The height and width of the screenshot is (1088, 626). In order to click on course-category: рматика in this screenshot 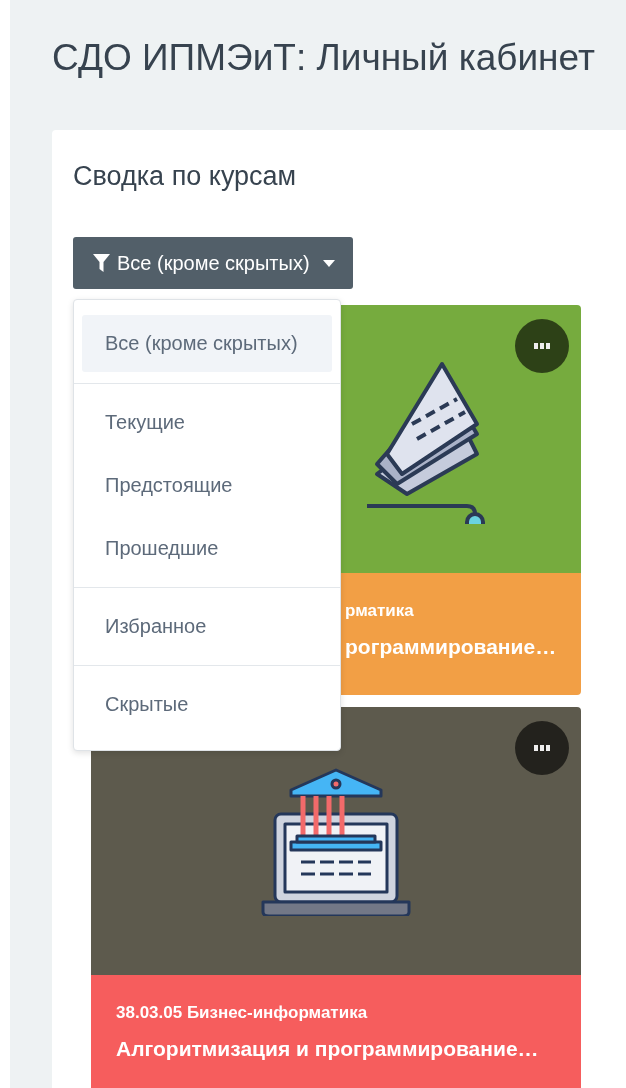, I will do `click(380, 611)`.